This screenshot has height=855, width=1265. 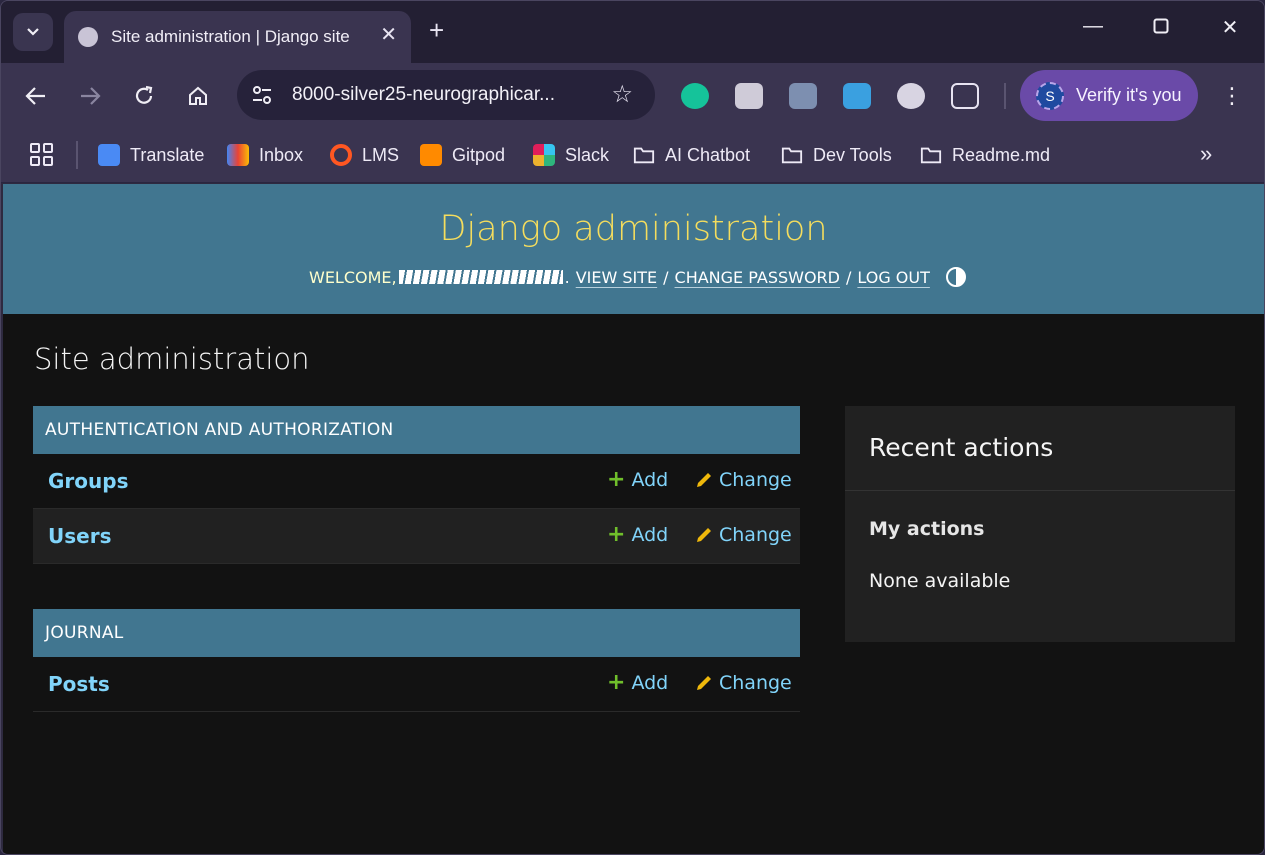 I want to click on change-groups-link: Change, so click(x=743, y=480).